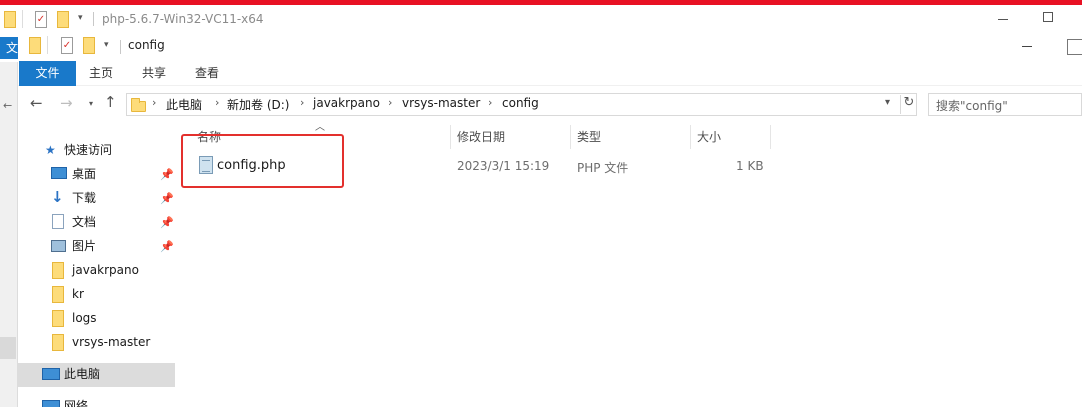 Image resolution: width=1082 pixels, height=407 pixels. I want to click on ribbon-tabbar, so click(550, 73).